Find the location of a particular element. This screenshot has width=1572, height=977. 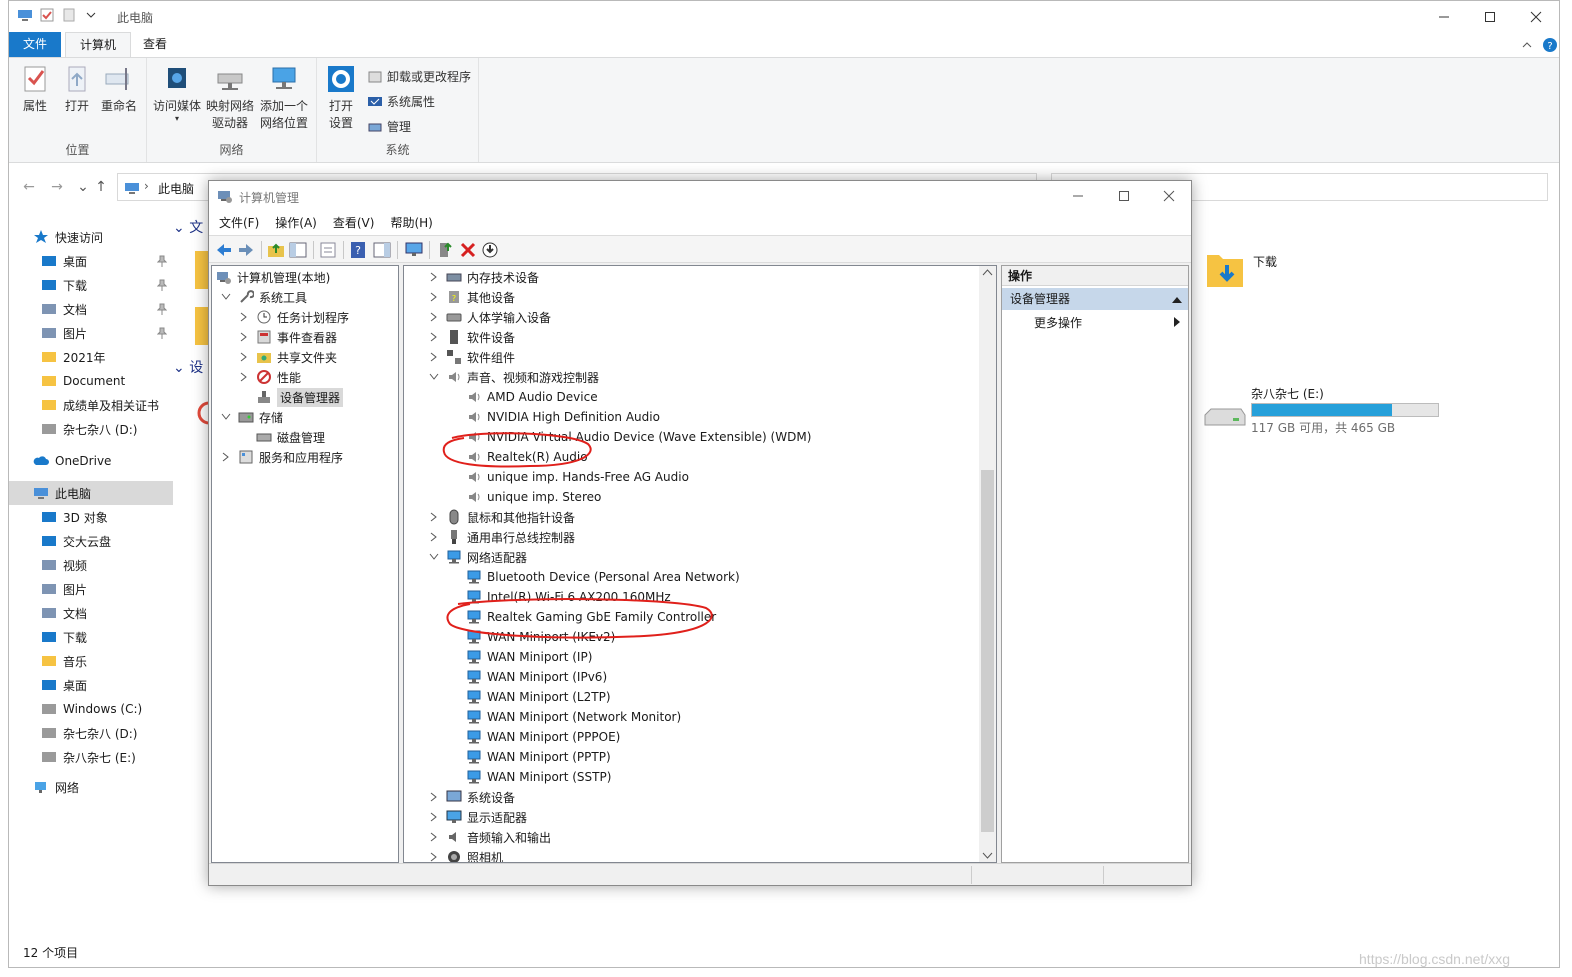

new-folder-icon is located at coordinates (69, 15).